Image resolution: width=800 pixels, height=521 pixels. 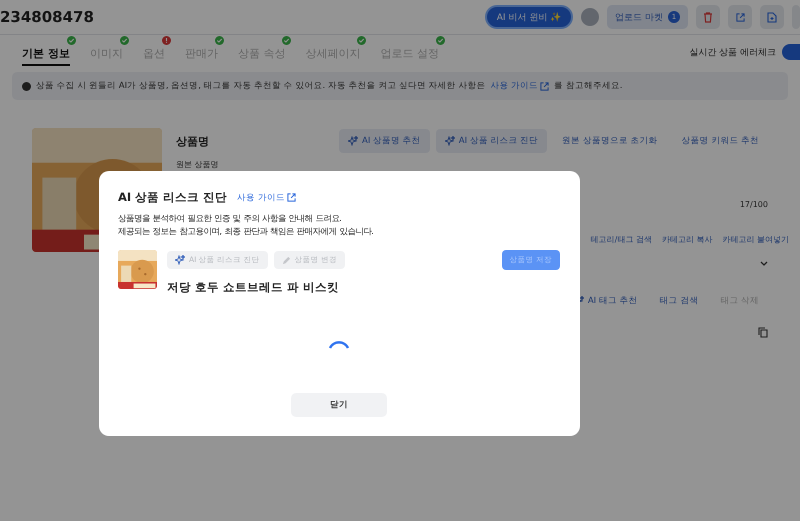 What do you see at coordinates (763, 332) in the screenshot?
I see `copy-icon` at bounding box center [763, 332].